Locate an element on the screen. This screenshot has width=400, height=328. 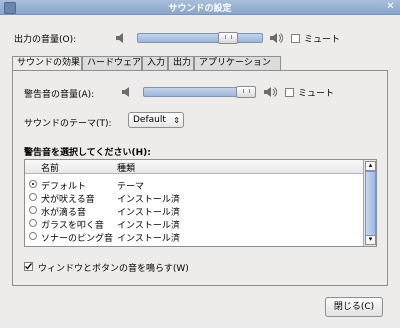
choose-alert-label: 警告音を選択してください(H): is located at coordinates (87, 153).